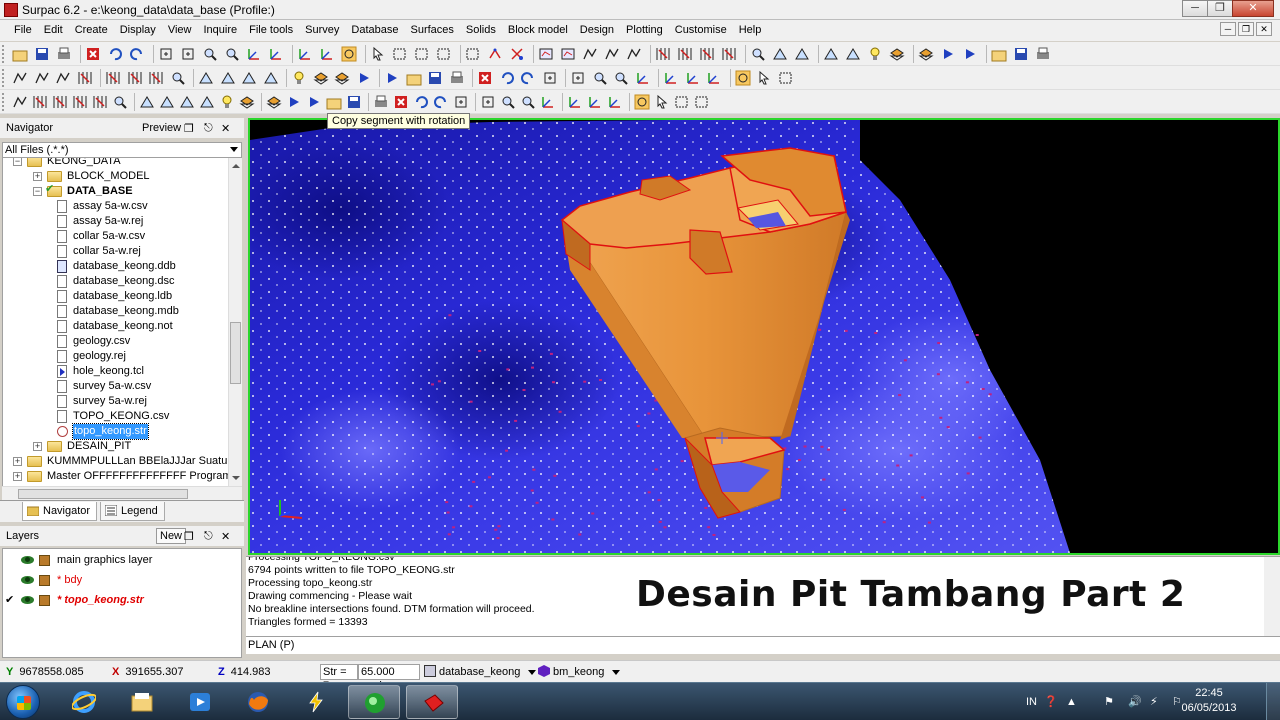 This screenshot has height=720, width=1280. I want to click on menu-view: View, so click(180, 30).